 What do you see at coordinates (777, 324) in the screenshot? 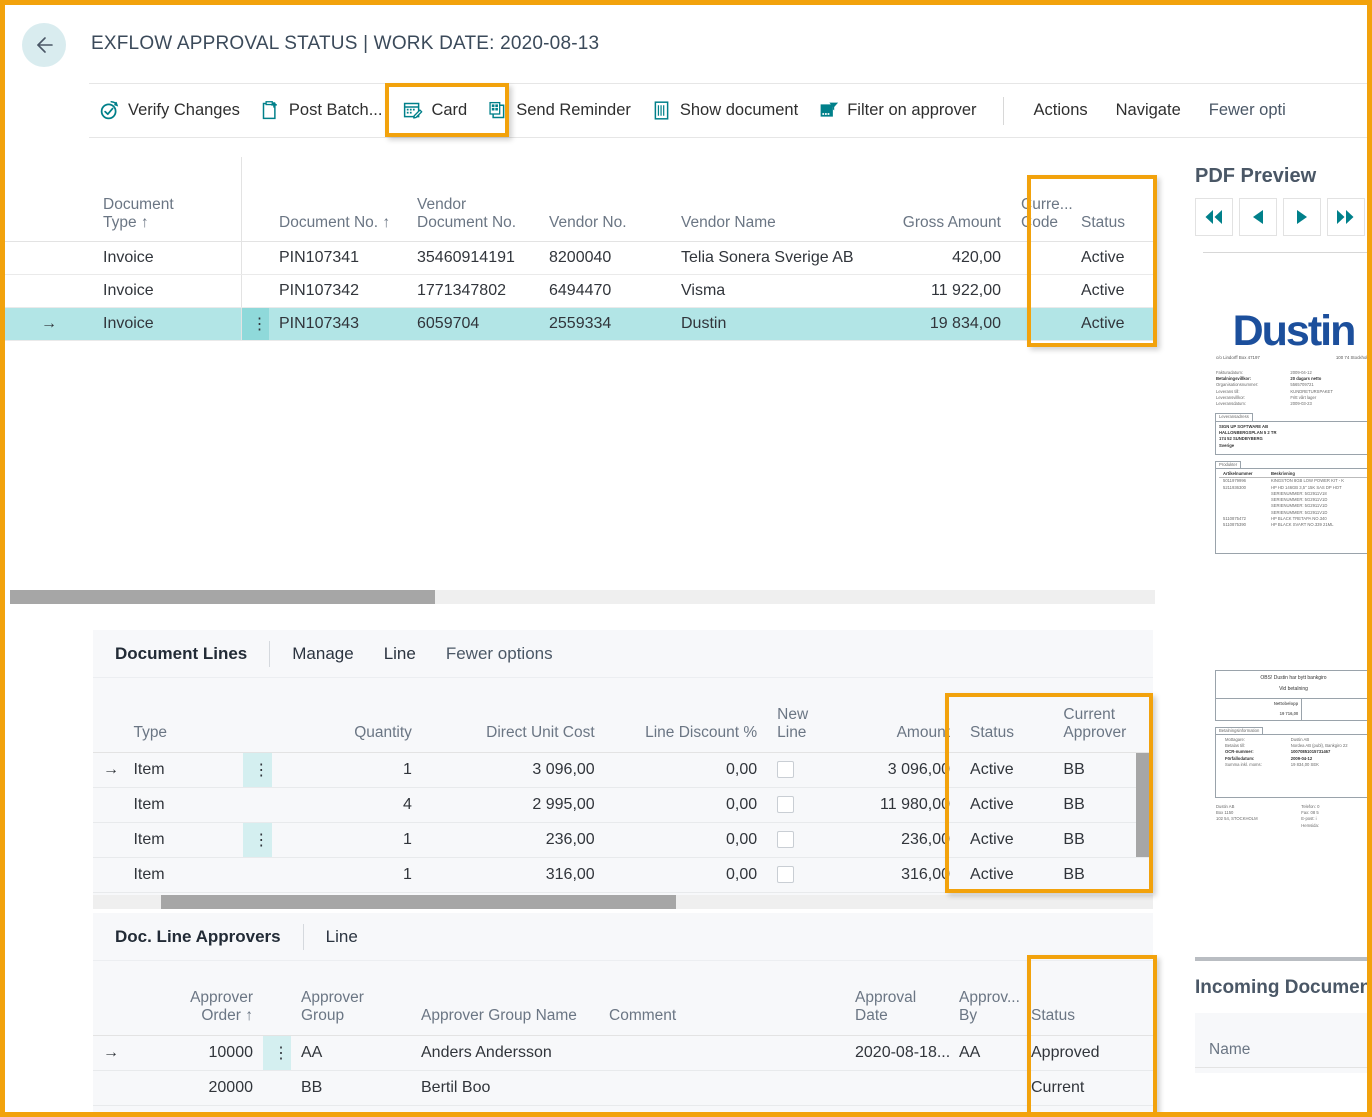
I see `cell-vendor-name: Dustin` at bounding box center [777, 324].